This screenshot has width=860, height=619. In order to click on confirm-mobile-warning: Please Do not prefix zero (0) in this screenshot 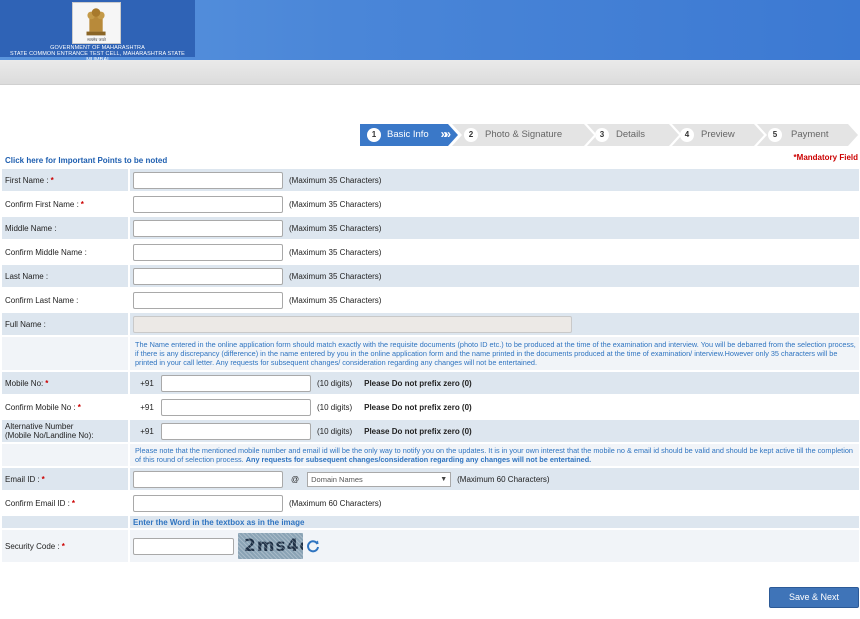, I will do `click(418, 407)`.